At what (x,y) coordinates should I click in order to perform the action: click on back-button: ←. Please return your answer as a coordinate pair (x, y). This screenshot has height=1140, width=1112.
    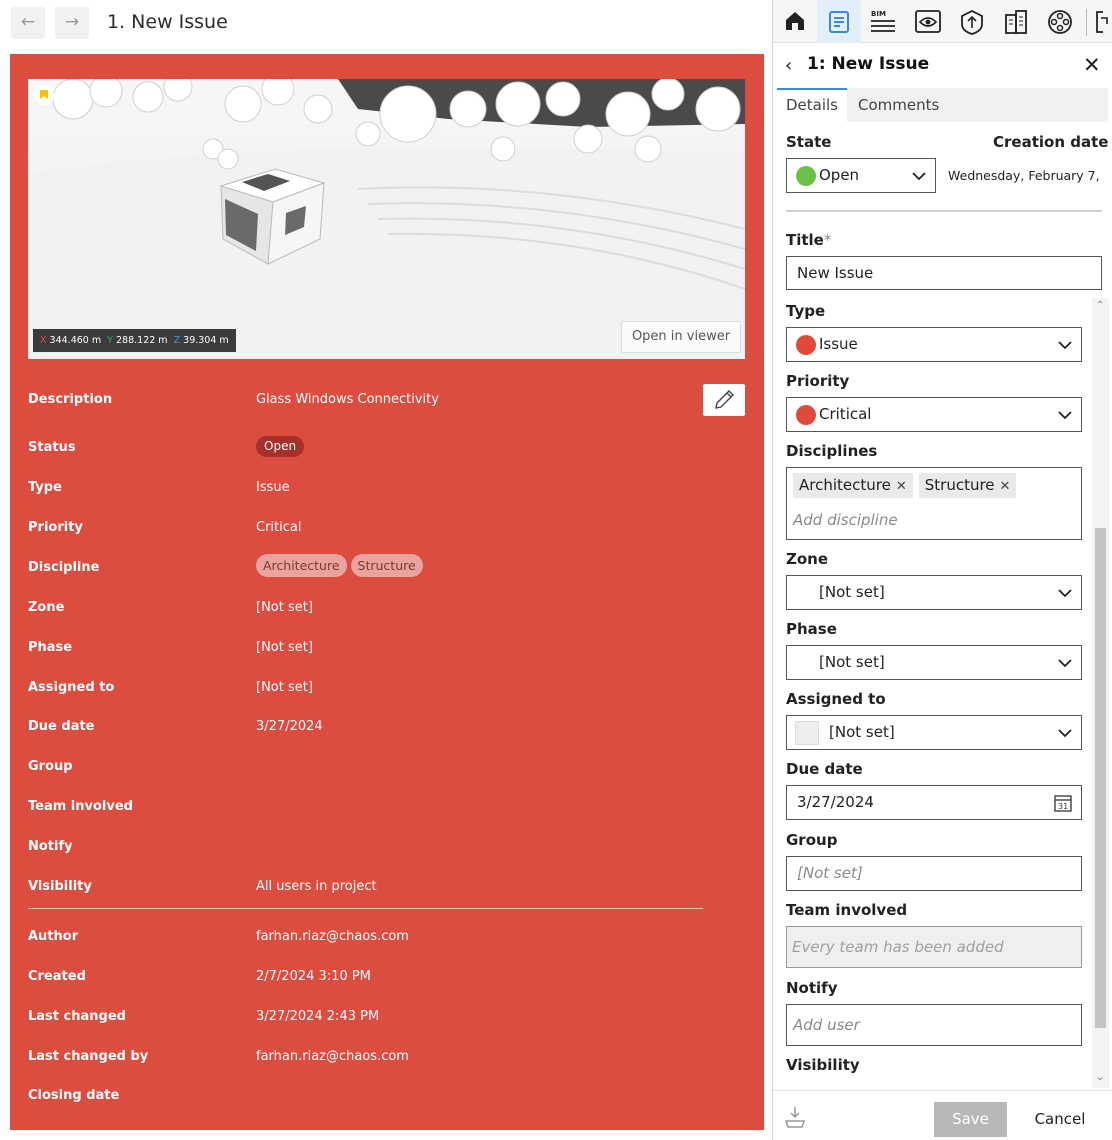
    Looking at the image, I should click on (28, 23).